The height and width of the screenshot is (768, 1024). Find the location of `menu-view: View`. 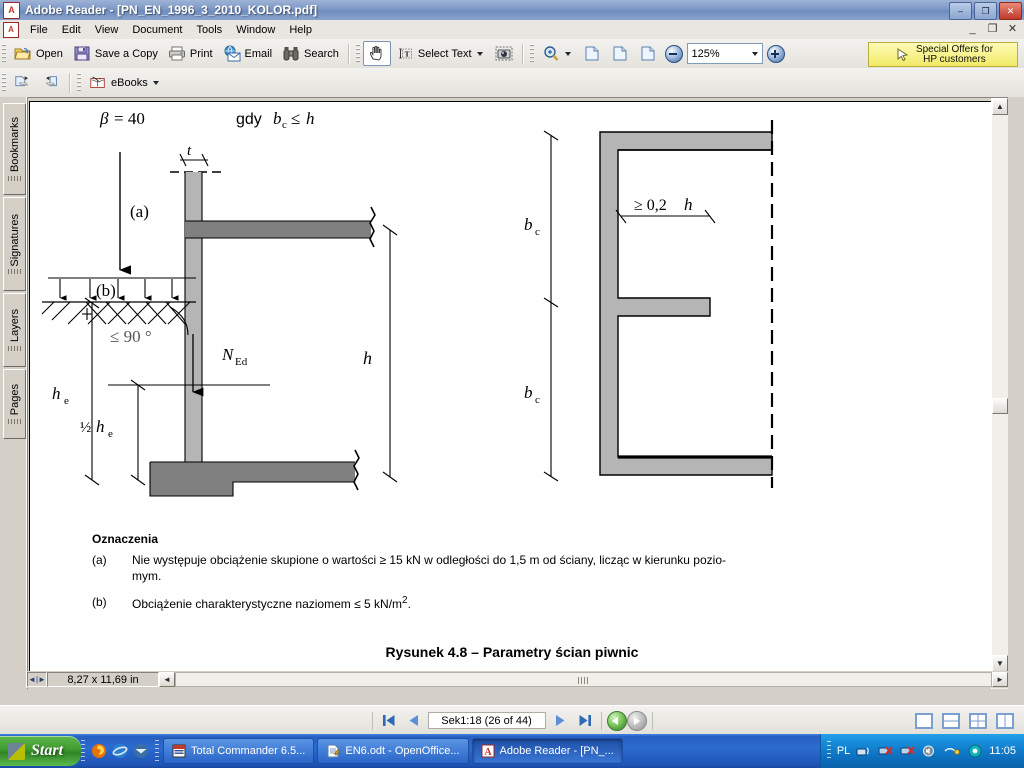

menu-view: View is located at coordinates (107, 30).